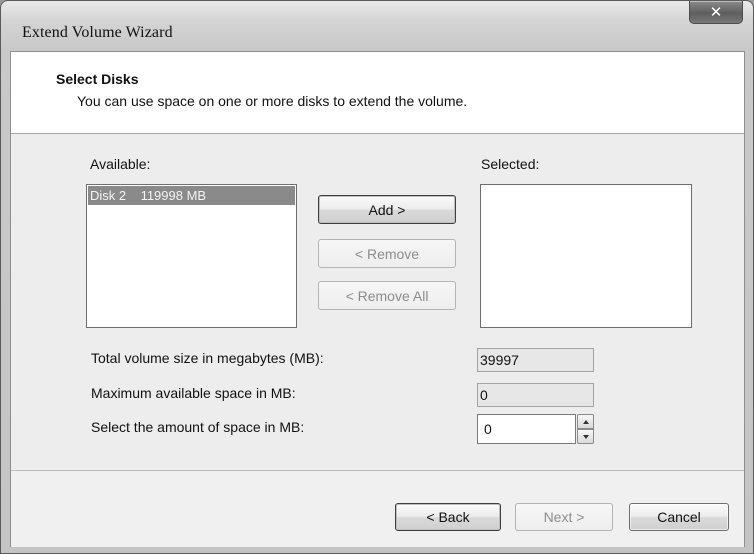 The height and width of the screenshot is (554, 754). What do you see at coordinates (535, 395) in the screenshot?
I see `max-space-value: 0` at bounding box center [535, 395].